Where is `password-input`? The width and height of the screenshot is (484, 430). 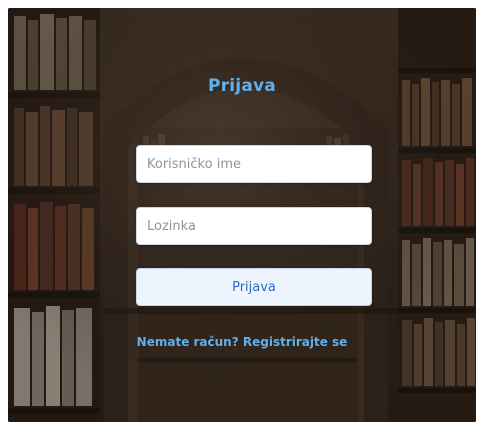 password-input is located at coordinates (254, 226).